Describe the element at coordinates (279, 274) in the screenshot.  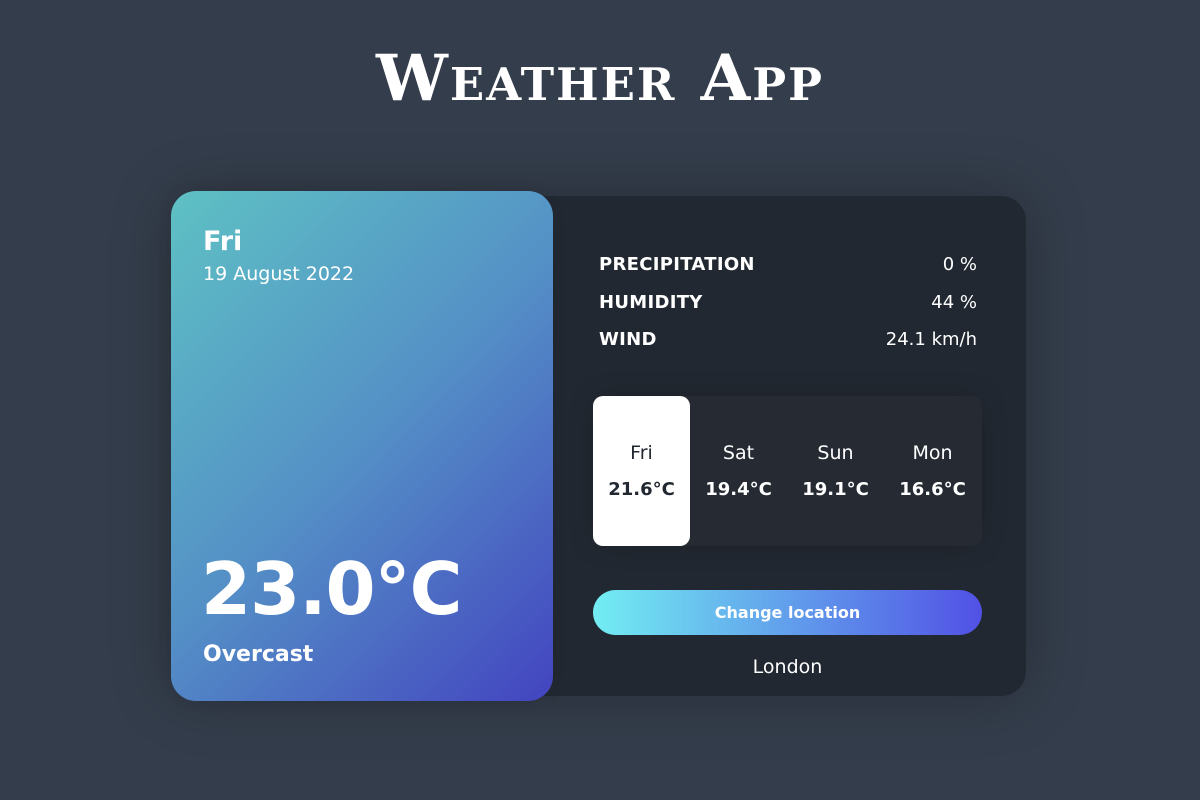
I see `current-date: 19 August 2022` at that location.